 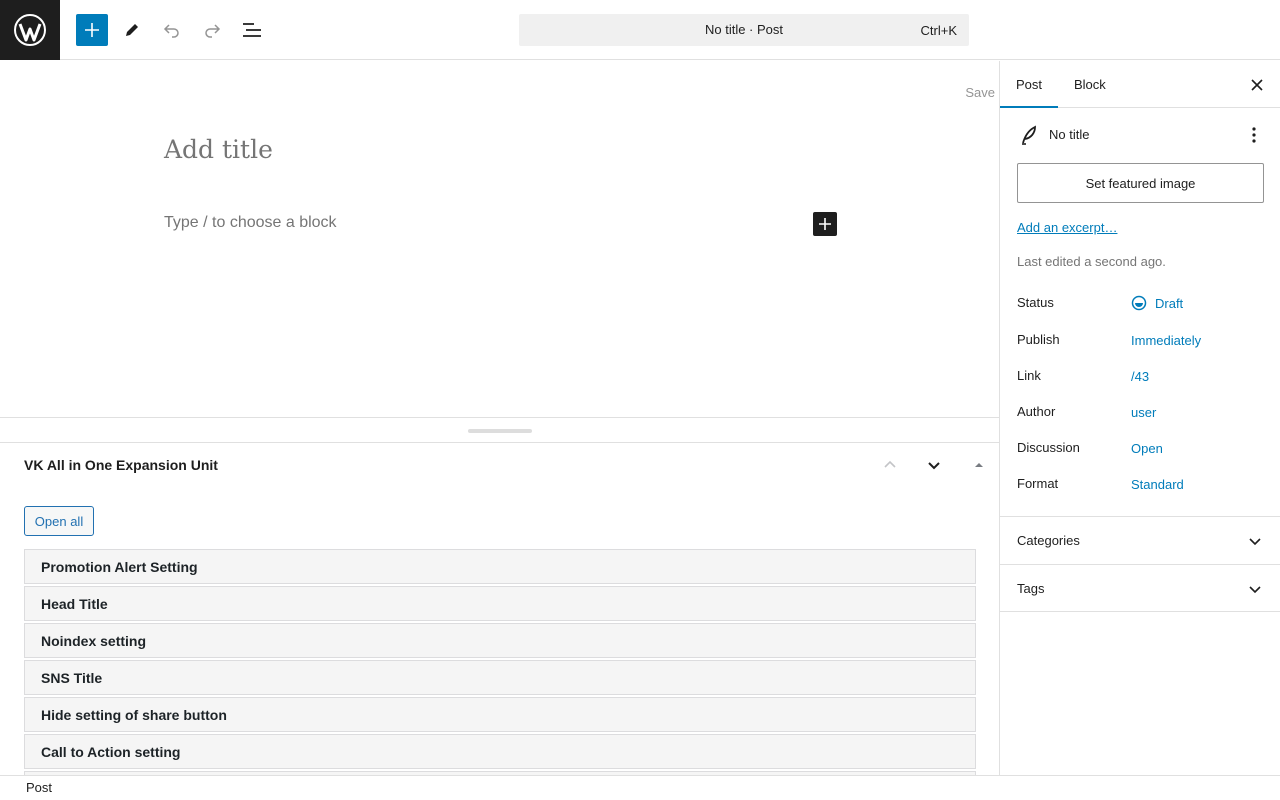 I want to click on editor-footer: Post, so click(x=640, y=787).